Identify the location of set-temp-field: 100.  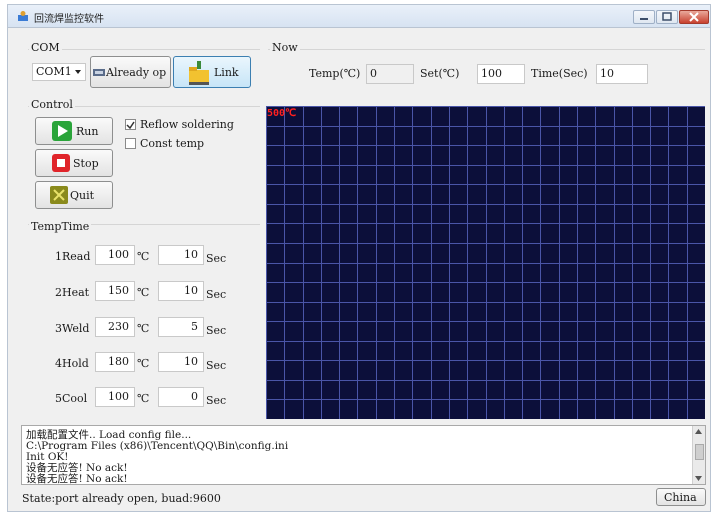
(501, 74).